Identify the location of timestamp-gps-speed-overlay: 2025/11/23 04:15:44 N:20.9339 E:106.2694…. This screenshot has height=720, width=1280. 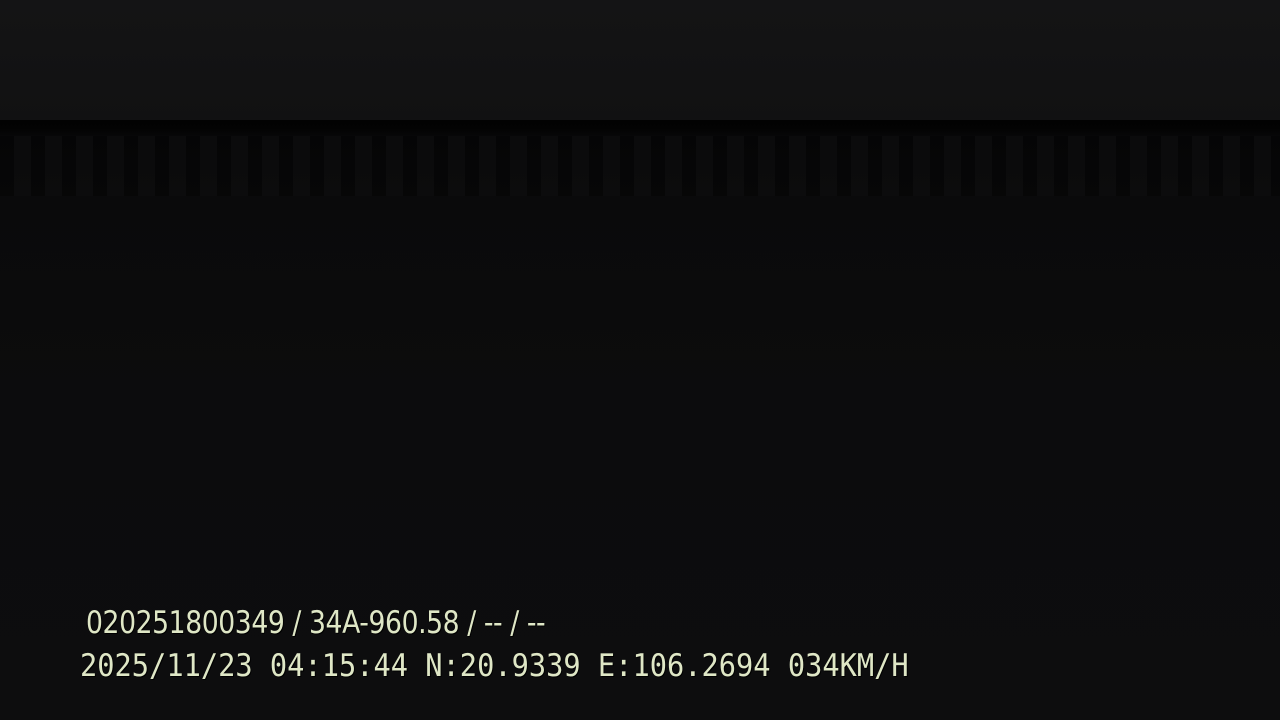
(494, 666).